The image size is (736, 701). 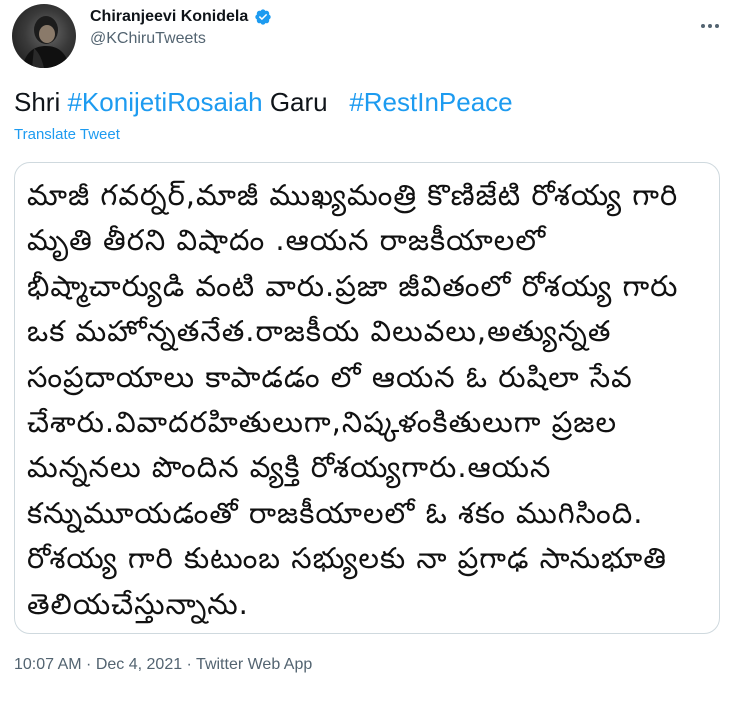 I want to click on avatar, so click(x=44, y=36).